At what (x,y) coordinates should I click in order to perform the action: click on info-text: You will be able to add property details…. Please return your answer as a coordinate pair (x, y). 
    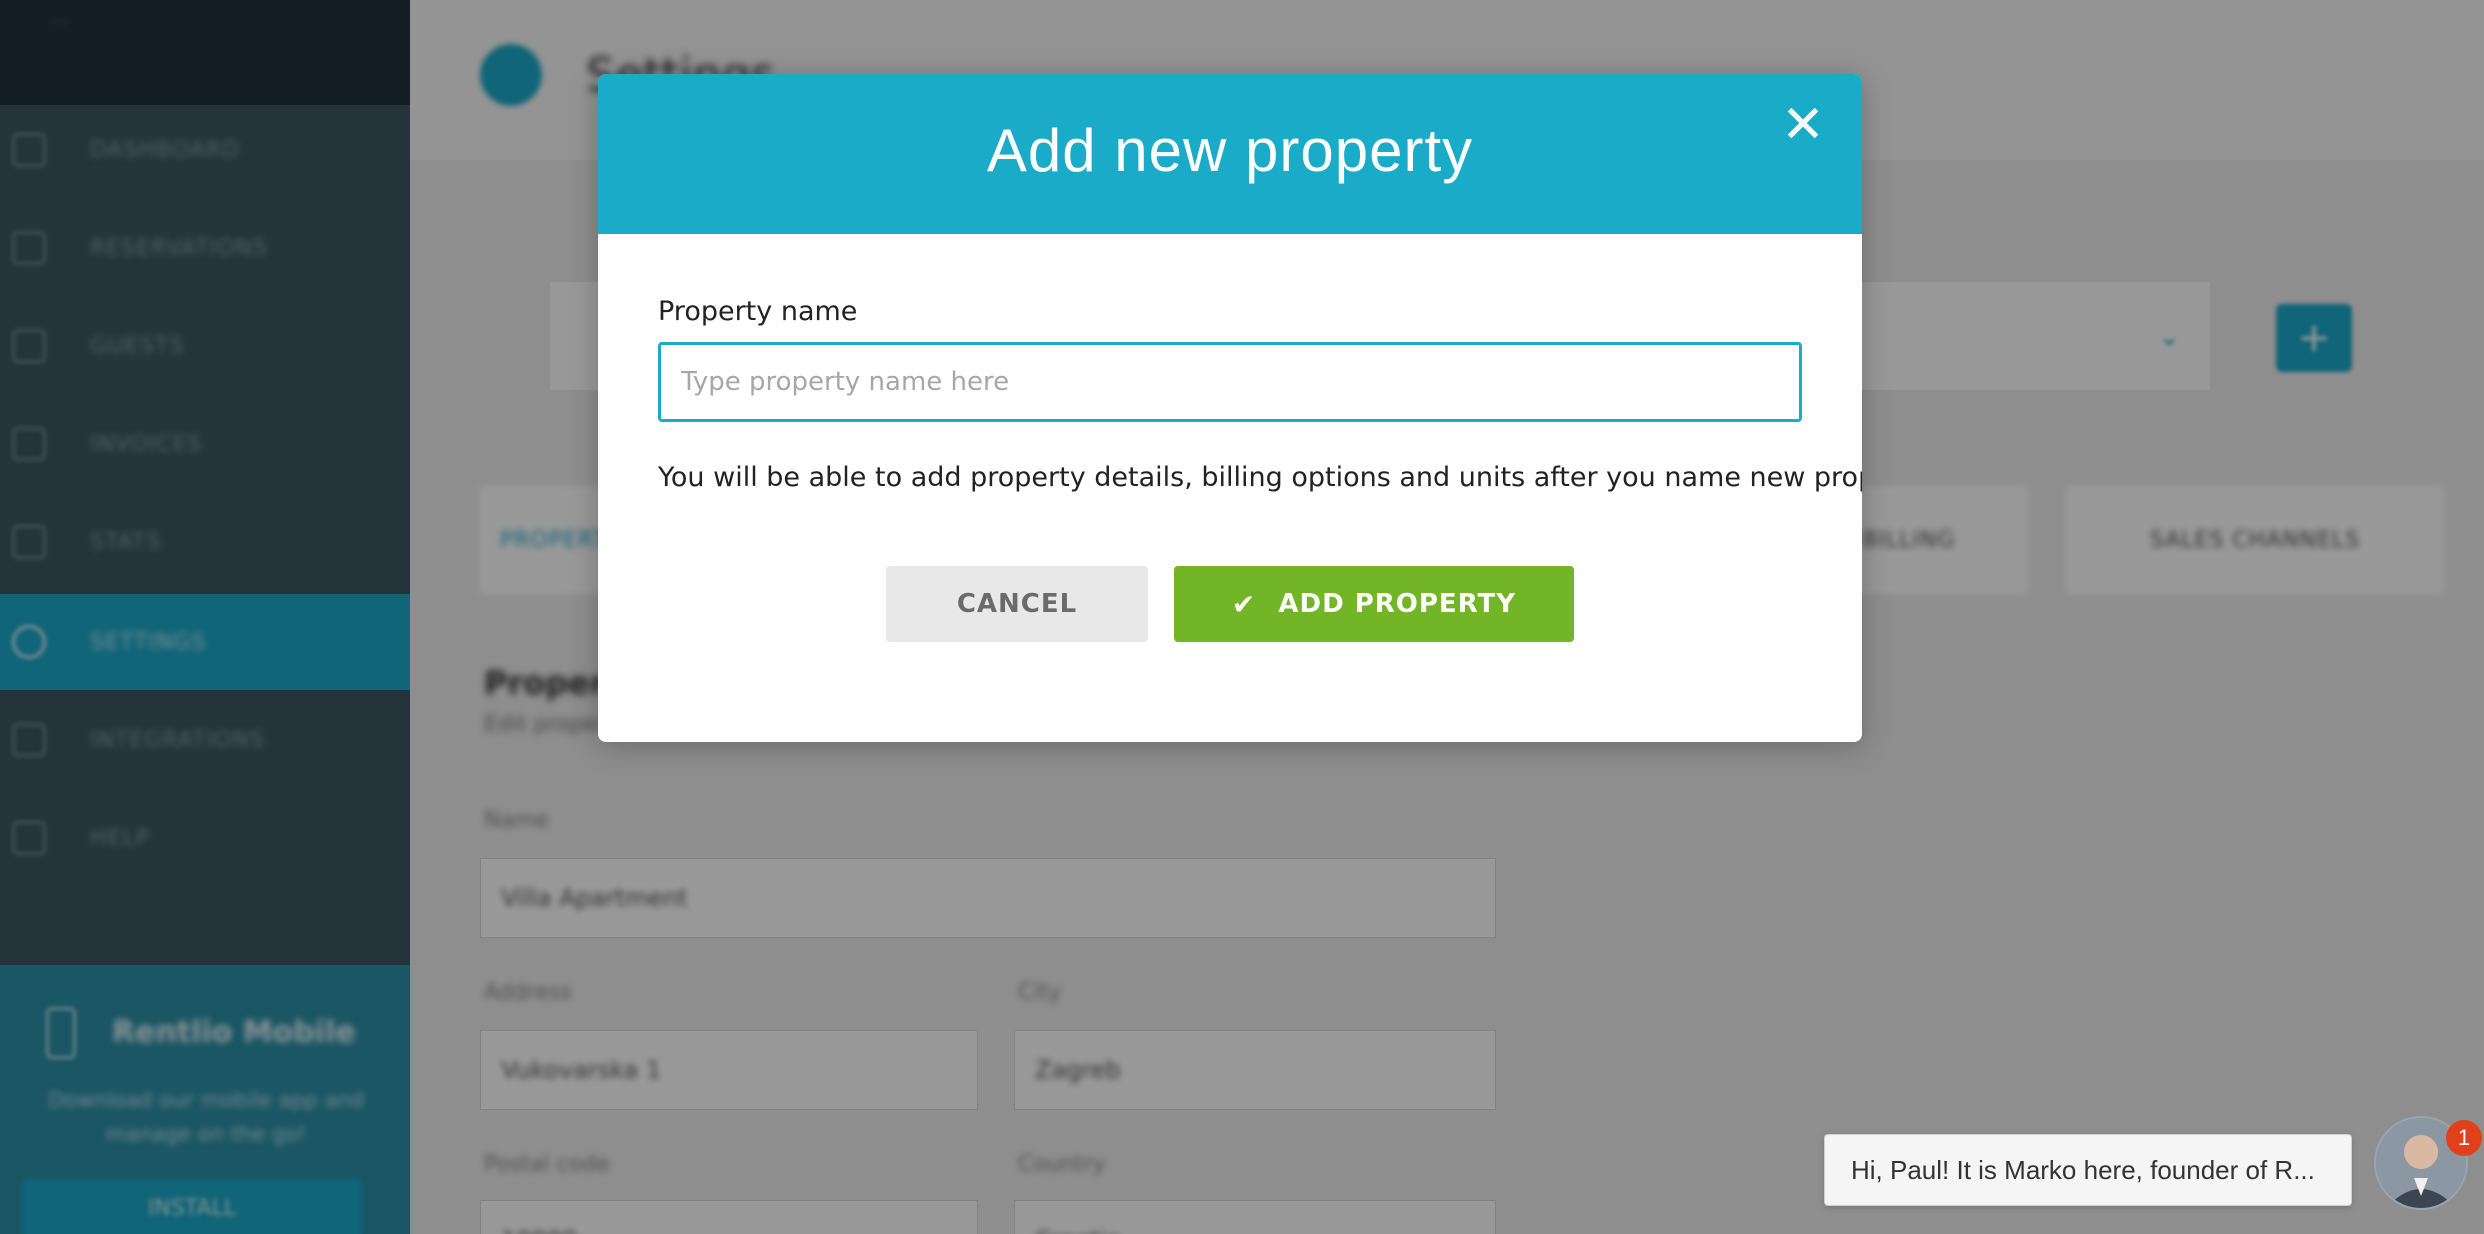
    Looking at the image, I should click on (1260, 477).